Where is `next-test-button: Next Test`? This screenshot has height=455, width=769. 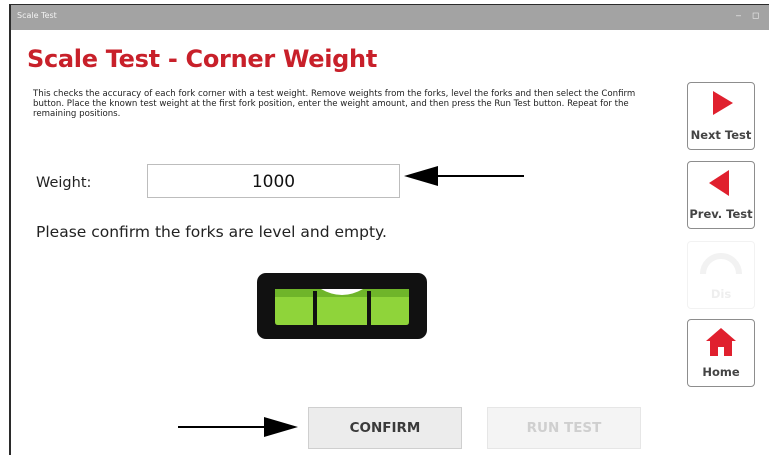
next-test-button: Next Test is located at coordinates (721, 116).